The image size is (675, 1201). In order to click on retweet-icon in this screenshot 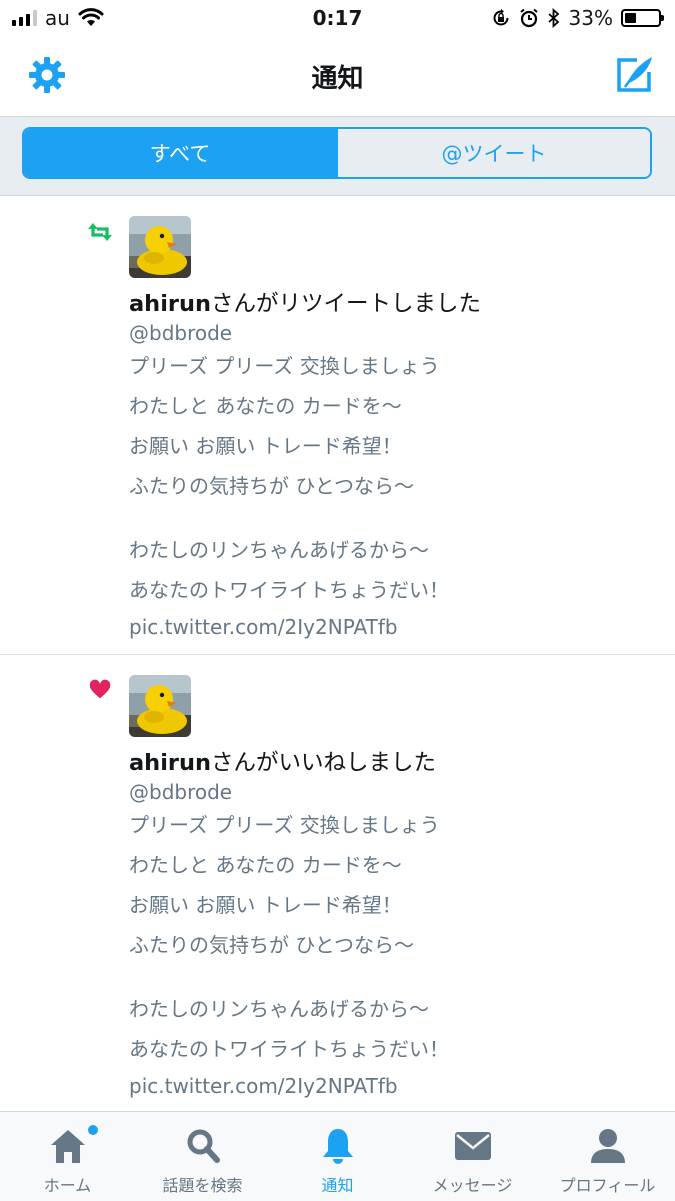, I will do `click(100, 232)`.